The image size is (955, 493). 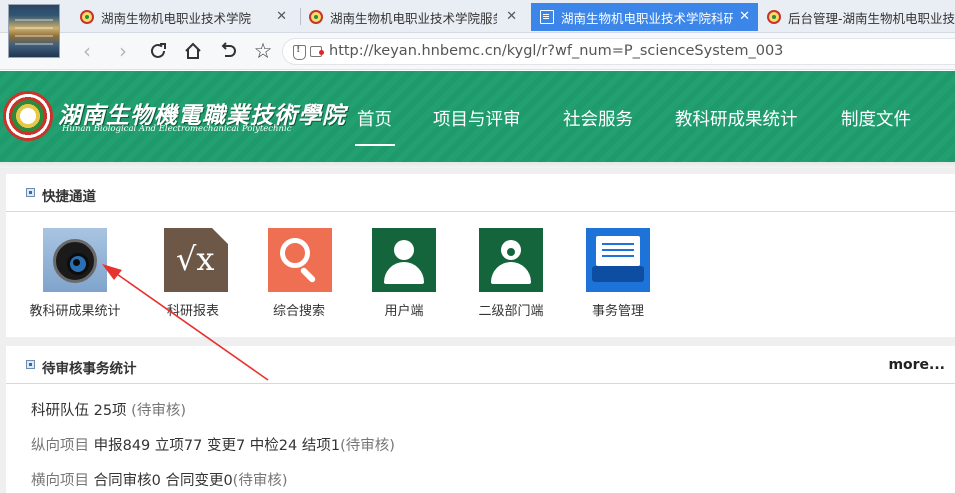 What do you see at coordinates (196, 260) in the screenshot?
I see `sqrt-icon: √x` at bounding box center [196, 260].